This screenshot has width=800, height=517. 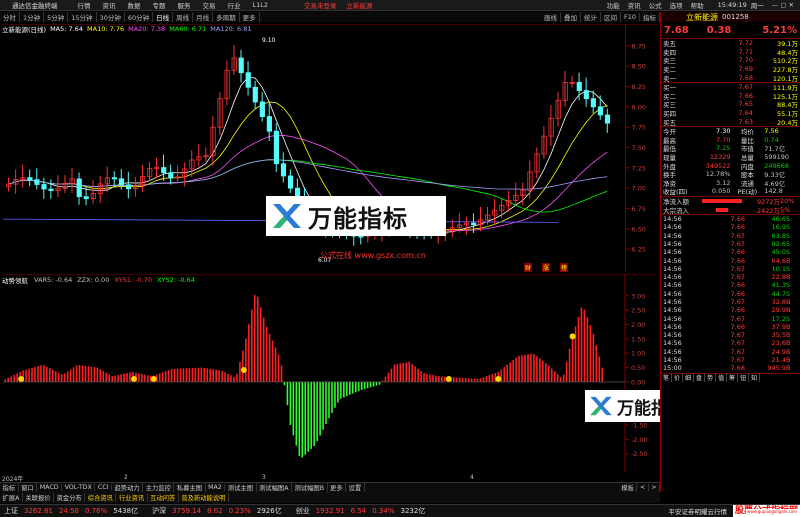 I want to click on quote-stock-code: 001258, so click(x=735, y=17).